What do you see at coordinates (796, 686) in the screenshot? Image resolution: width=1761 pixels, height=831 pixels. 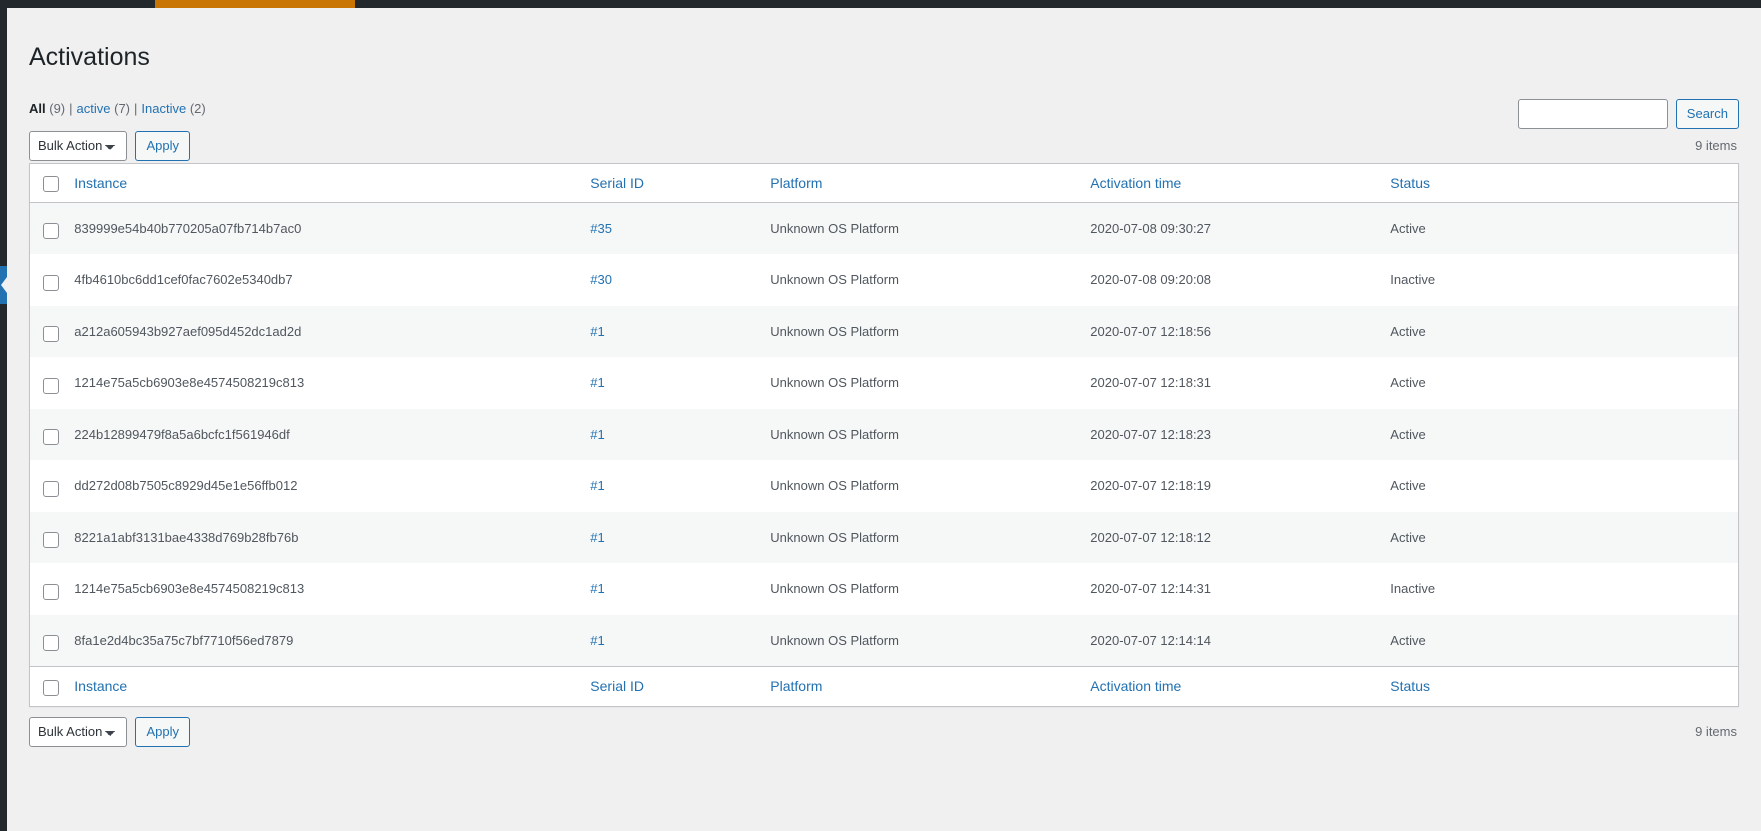 I see `column-footer-platform-label: Platform` at bounding box center [796, 686].